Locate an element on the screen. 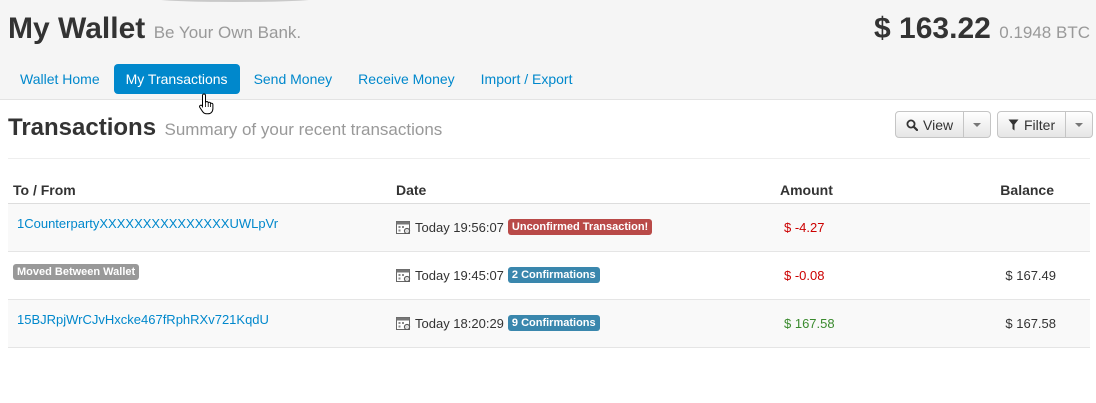 This screenshot has width=1096, height=403. view-dropdown-toggle is located at coordinates (978, 124).